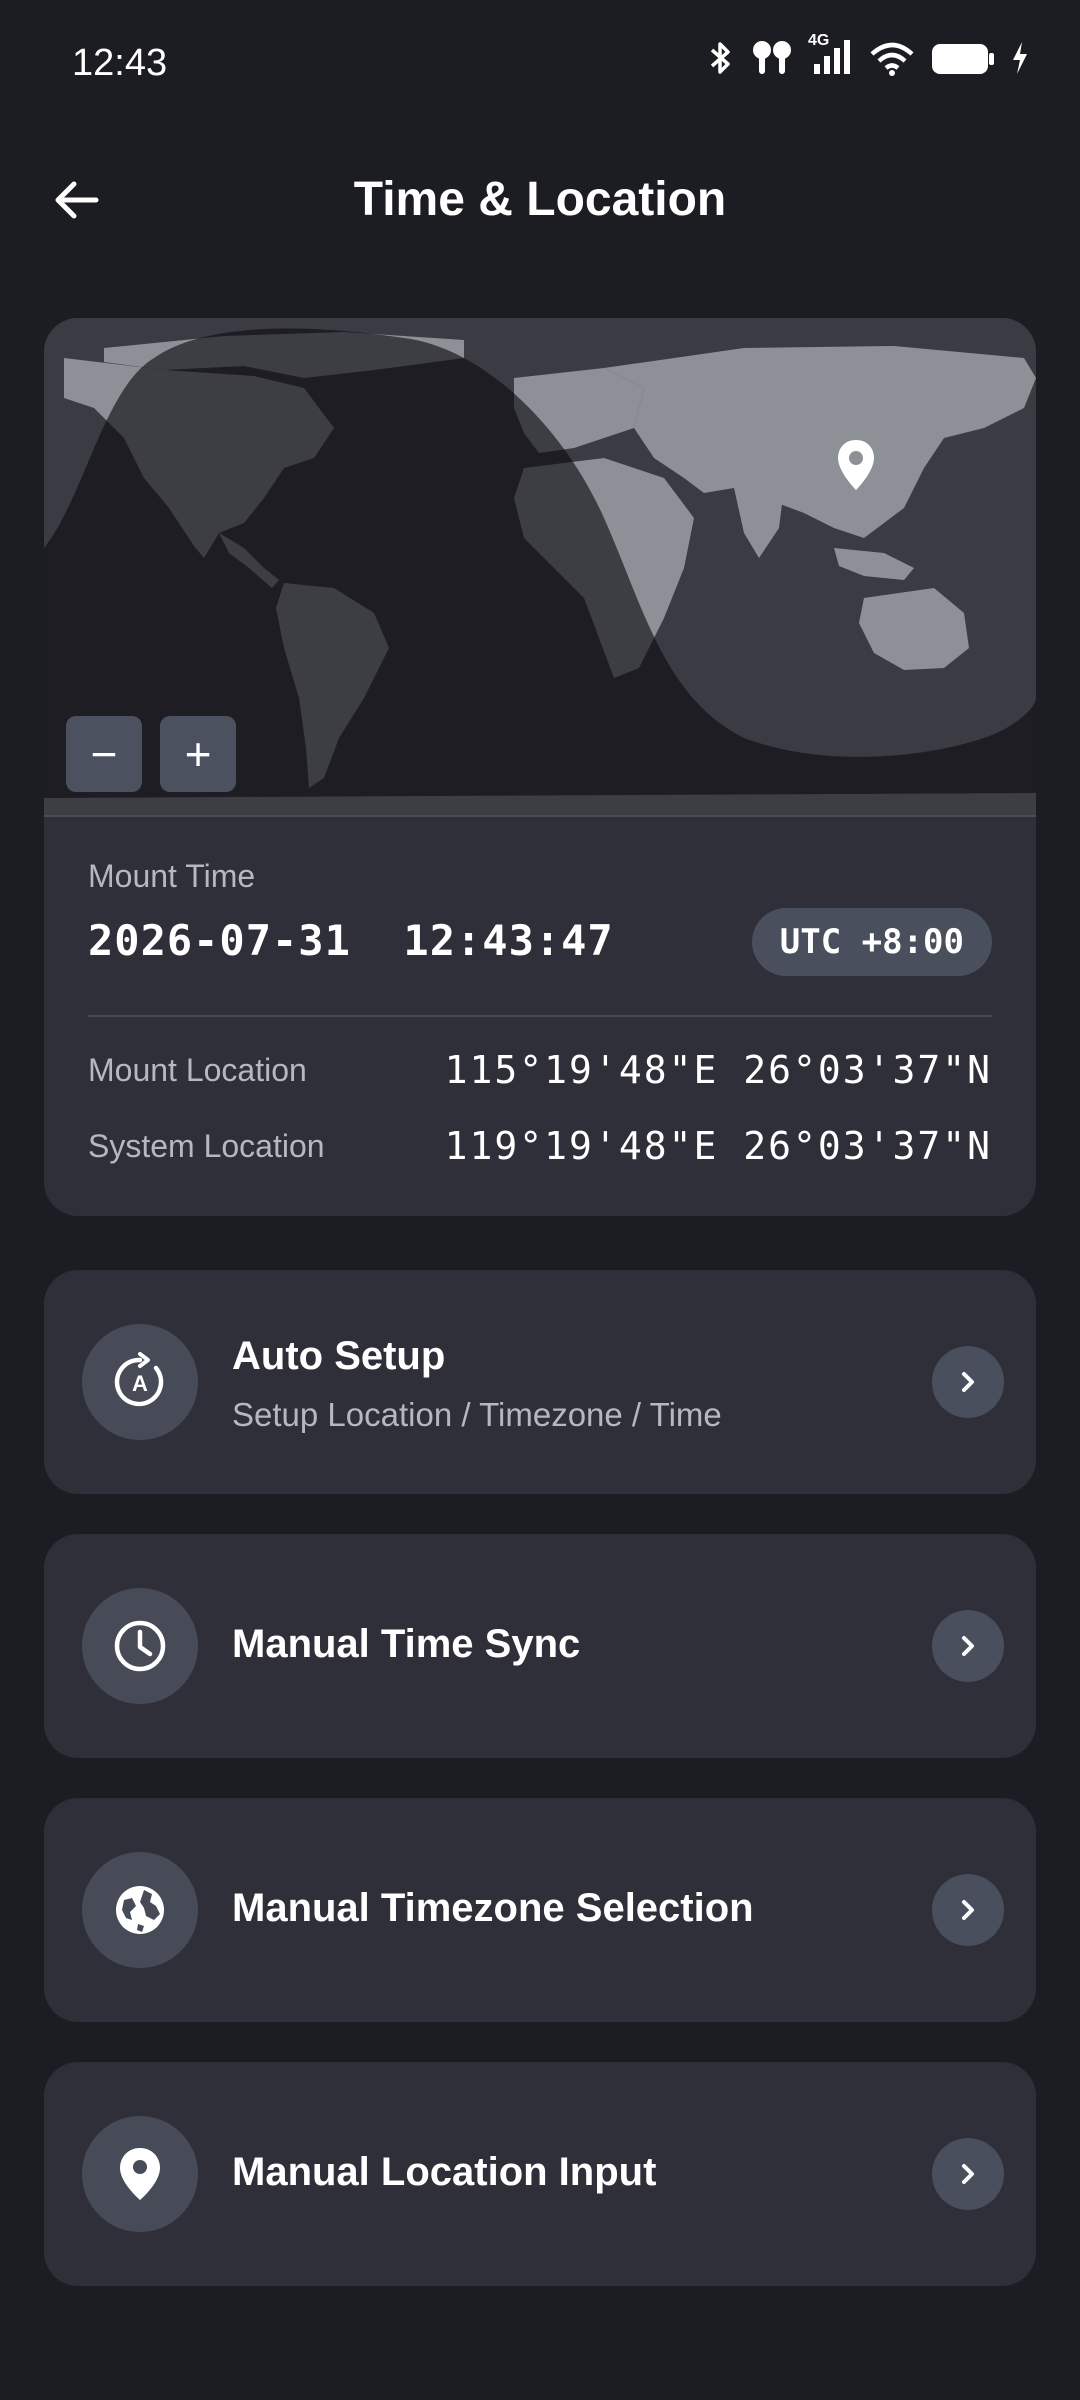 The width and height of the screenshot is (1080, 2400). I want to click on globe-icon, so click(140, 1910).